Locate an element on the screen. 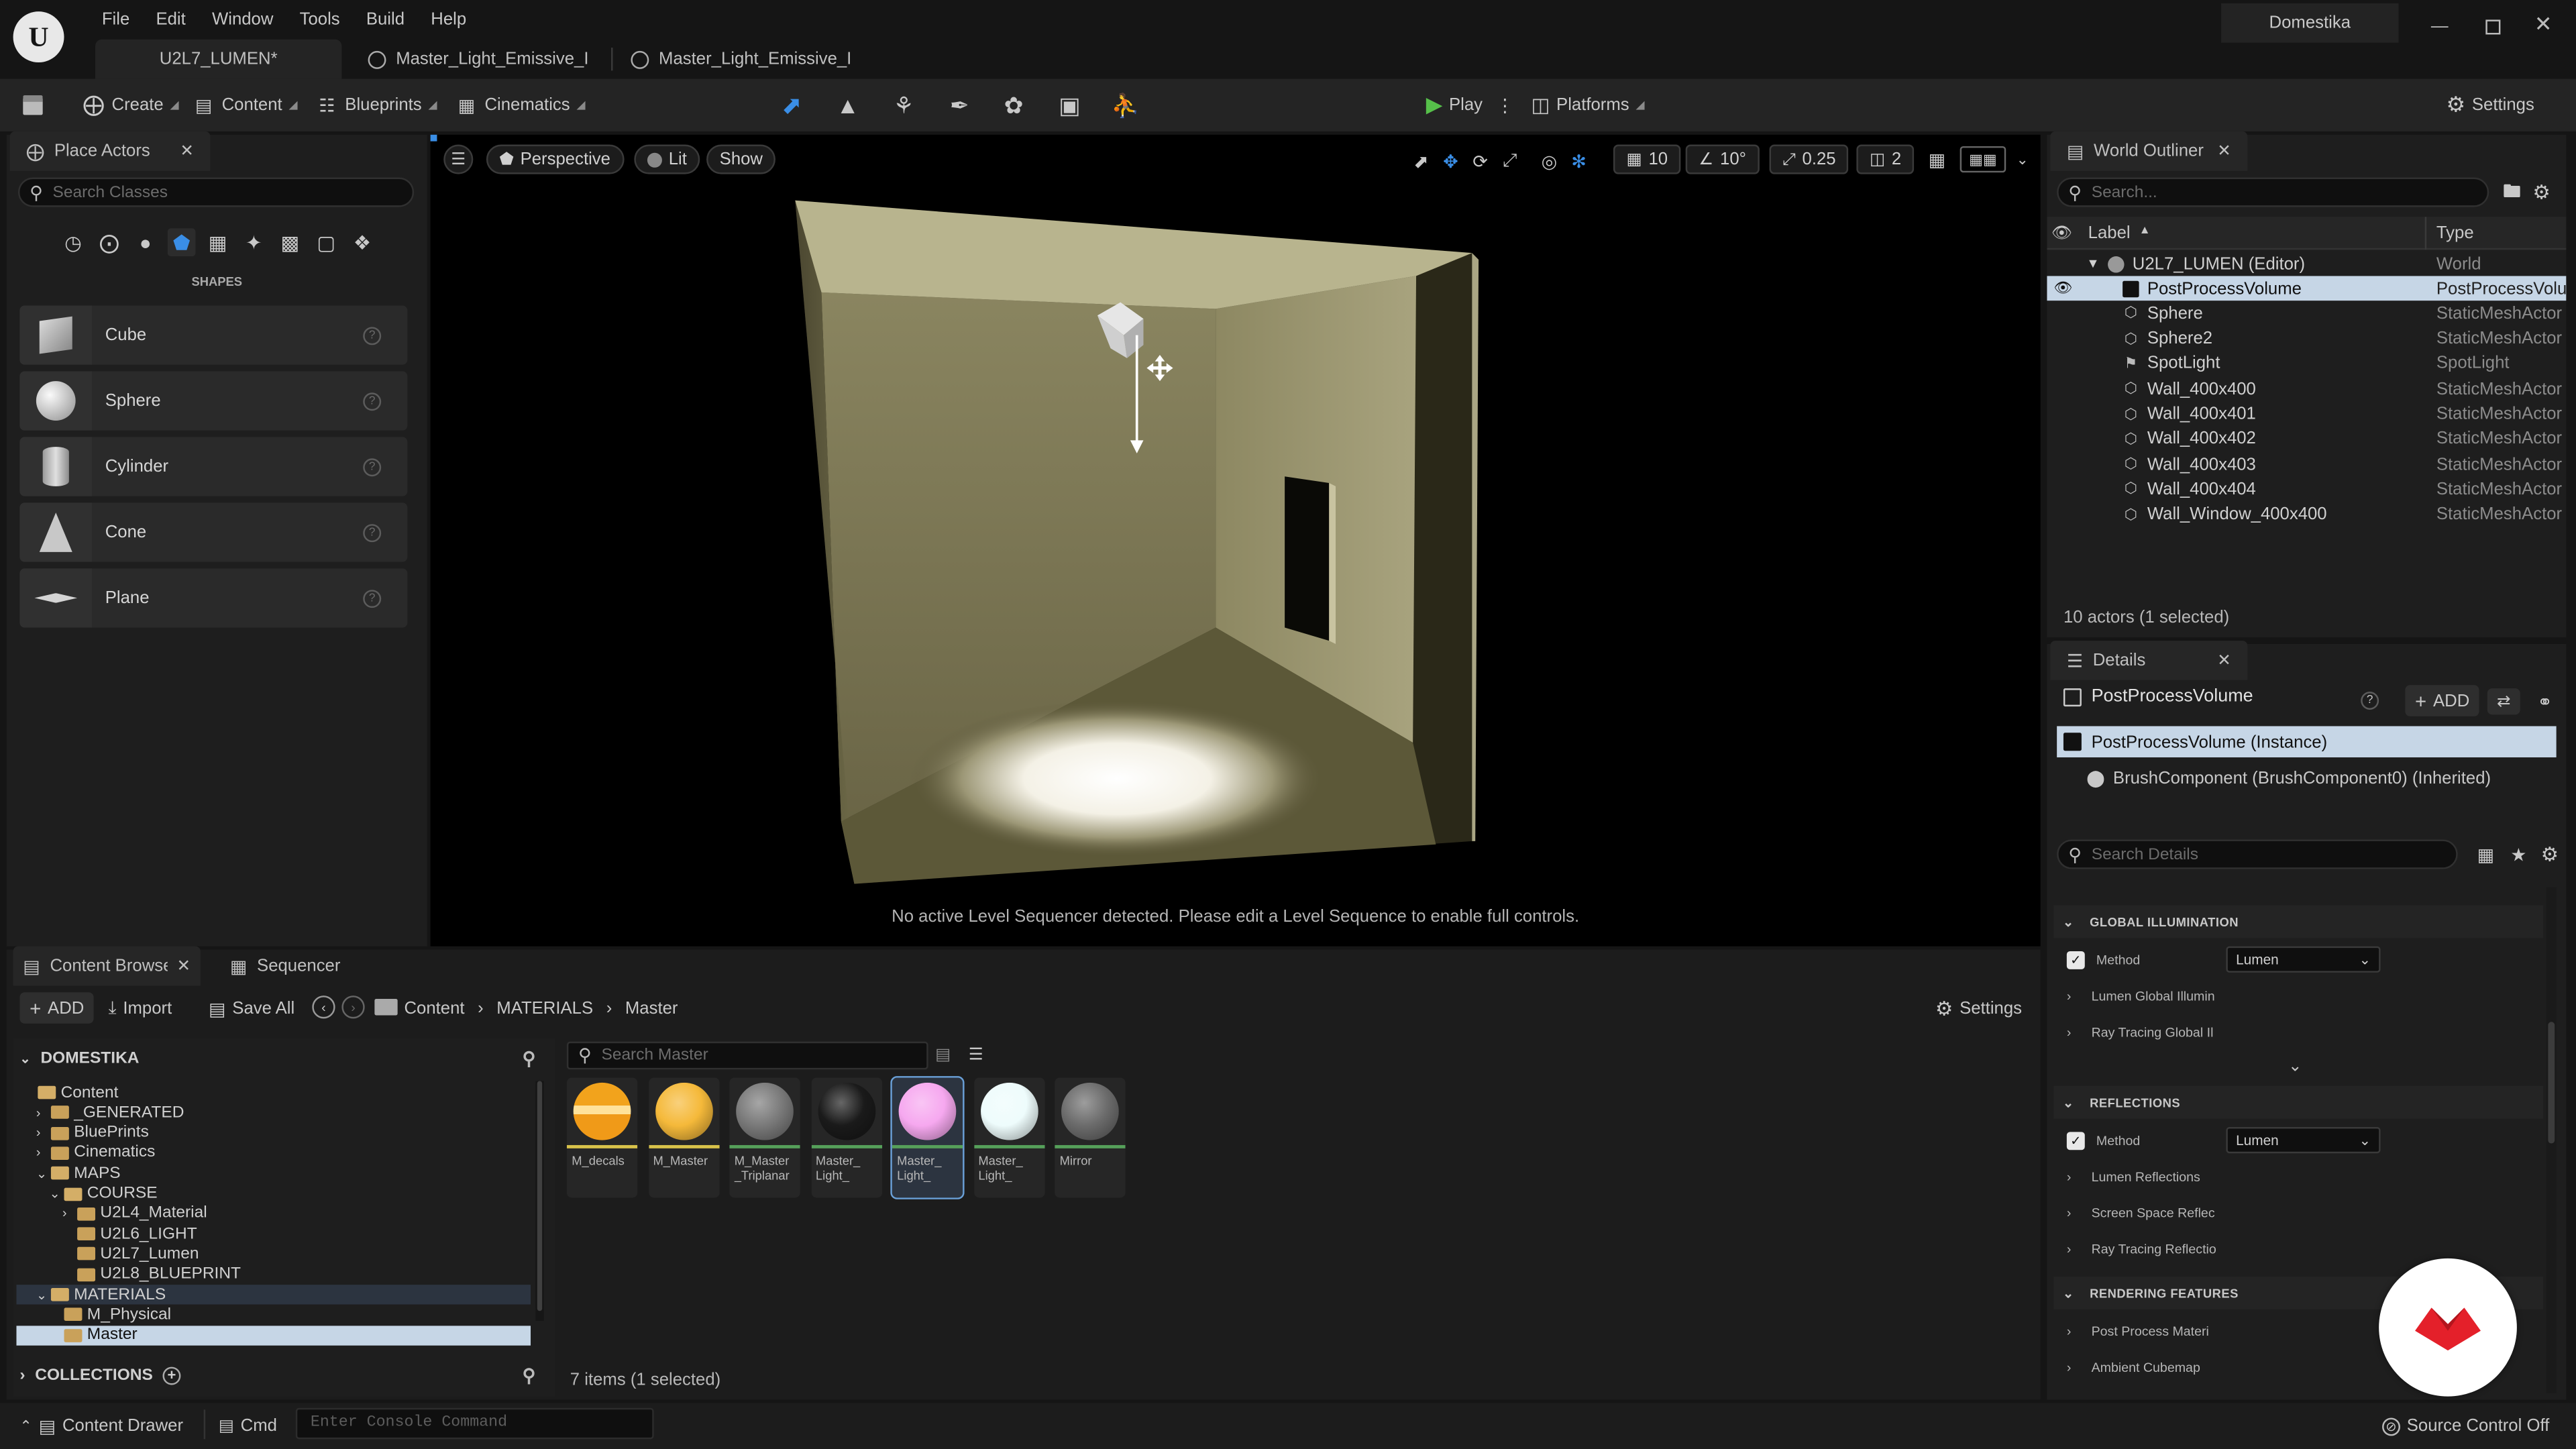 The height and width of the screenshot is (1449, 2576). perspective-button: ⬟ Perspective is located at coordinates (555, 159).